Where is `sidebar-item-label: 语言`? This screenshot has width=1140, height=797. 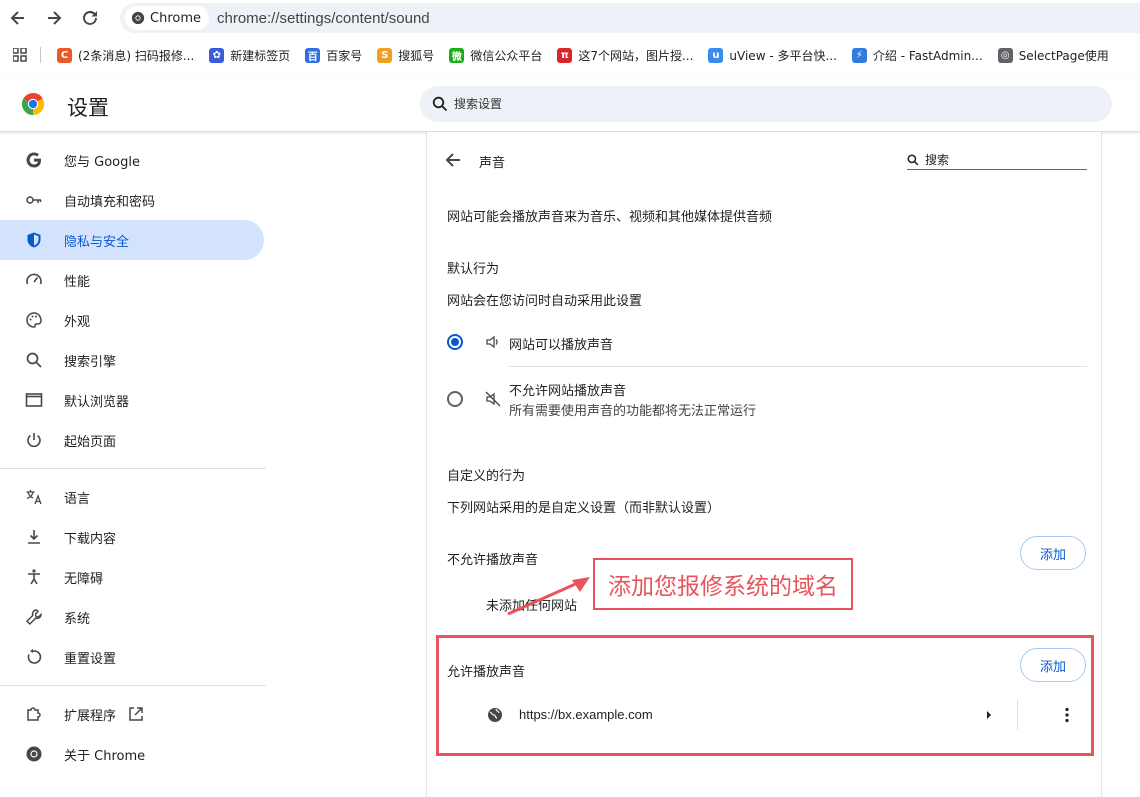 sidebar-item-label: 语言 is located at coordinates (77, 499).